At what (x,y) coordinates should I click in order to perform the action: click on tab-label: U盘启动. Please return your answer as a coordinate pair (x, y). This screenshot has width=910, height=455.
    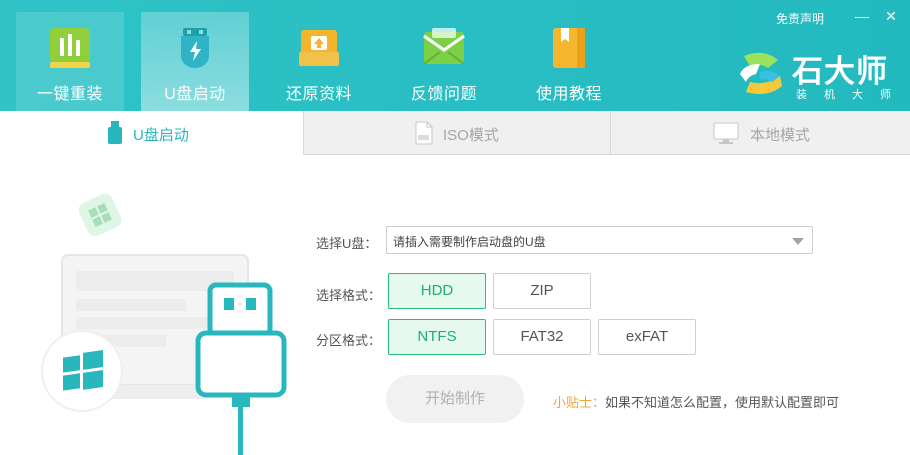
    Looking at the image, I should click on (161, 135).